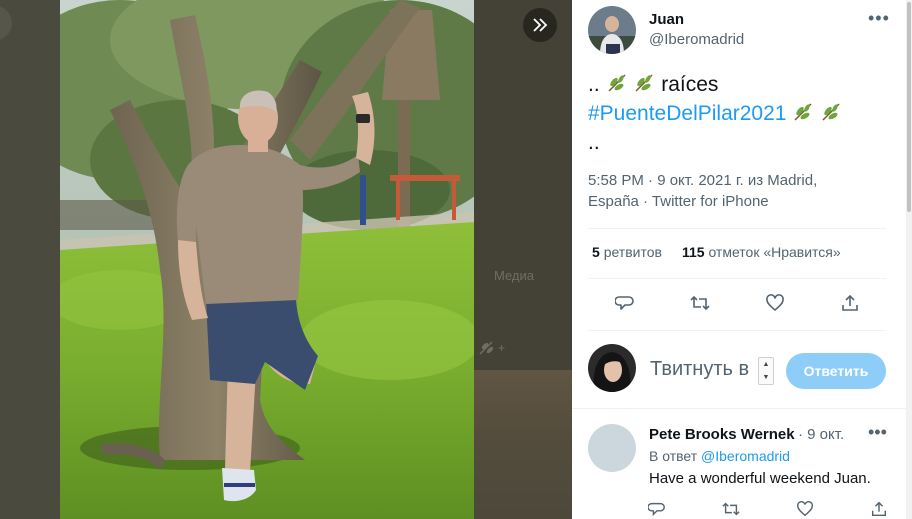 The image size is (912, 519). I want to click on spinner-up-icon: ▲, so click(766, 364).